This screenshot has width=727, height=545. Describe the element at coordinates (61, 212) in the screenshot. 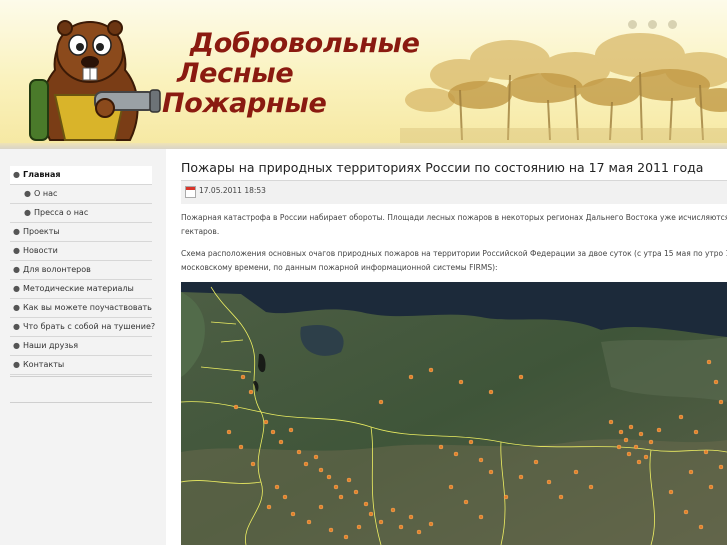

I see `sidebar-item-label: Пресса о нас` at that location.